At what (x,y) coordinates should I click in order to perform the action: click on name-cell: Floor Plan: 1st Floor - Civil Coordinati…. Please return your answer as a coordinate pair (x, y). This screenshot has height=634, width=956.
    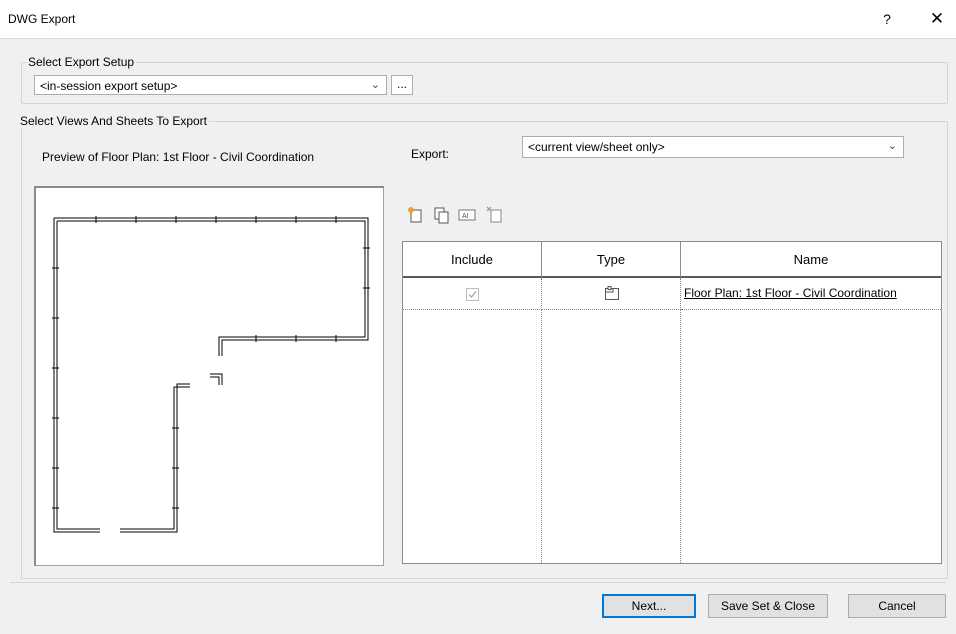
    Looking at the image, I should click on (811, 294).